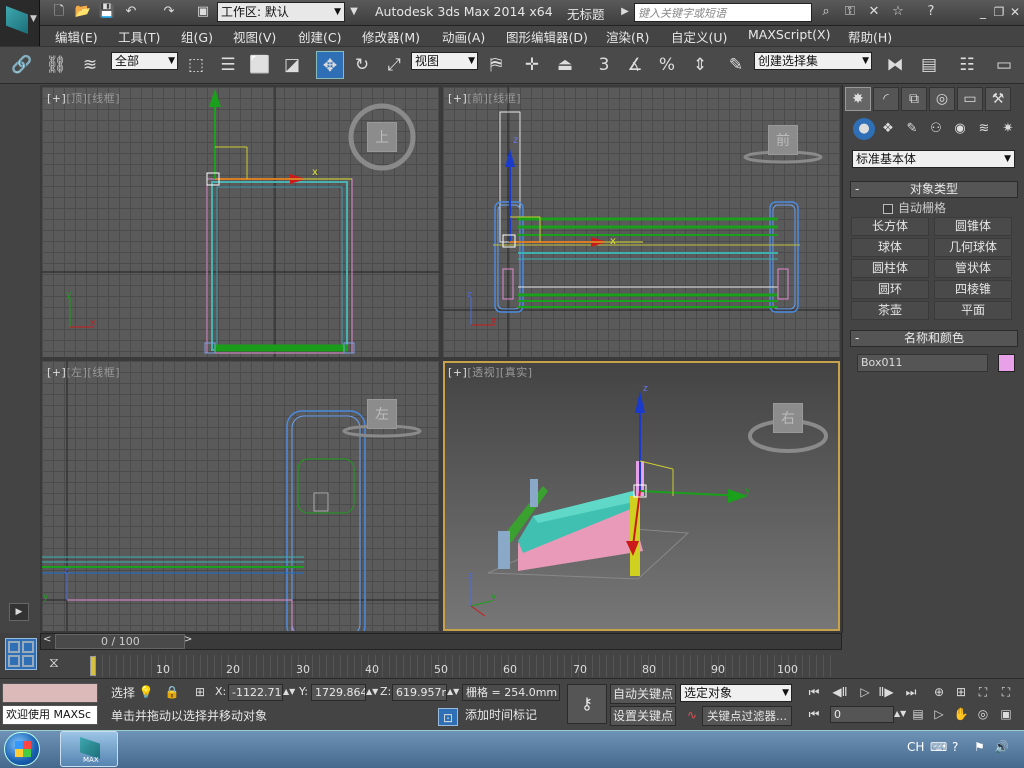 The height and width of the screenshot is (768, 1024). What do you see at coordinates (870, 36) in the screenshot?
I see `menu-help: 帮助(H)` at bounding box center [870, 36].